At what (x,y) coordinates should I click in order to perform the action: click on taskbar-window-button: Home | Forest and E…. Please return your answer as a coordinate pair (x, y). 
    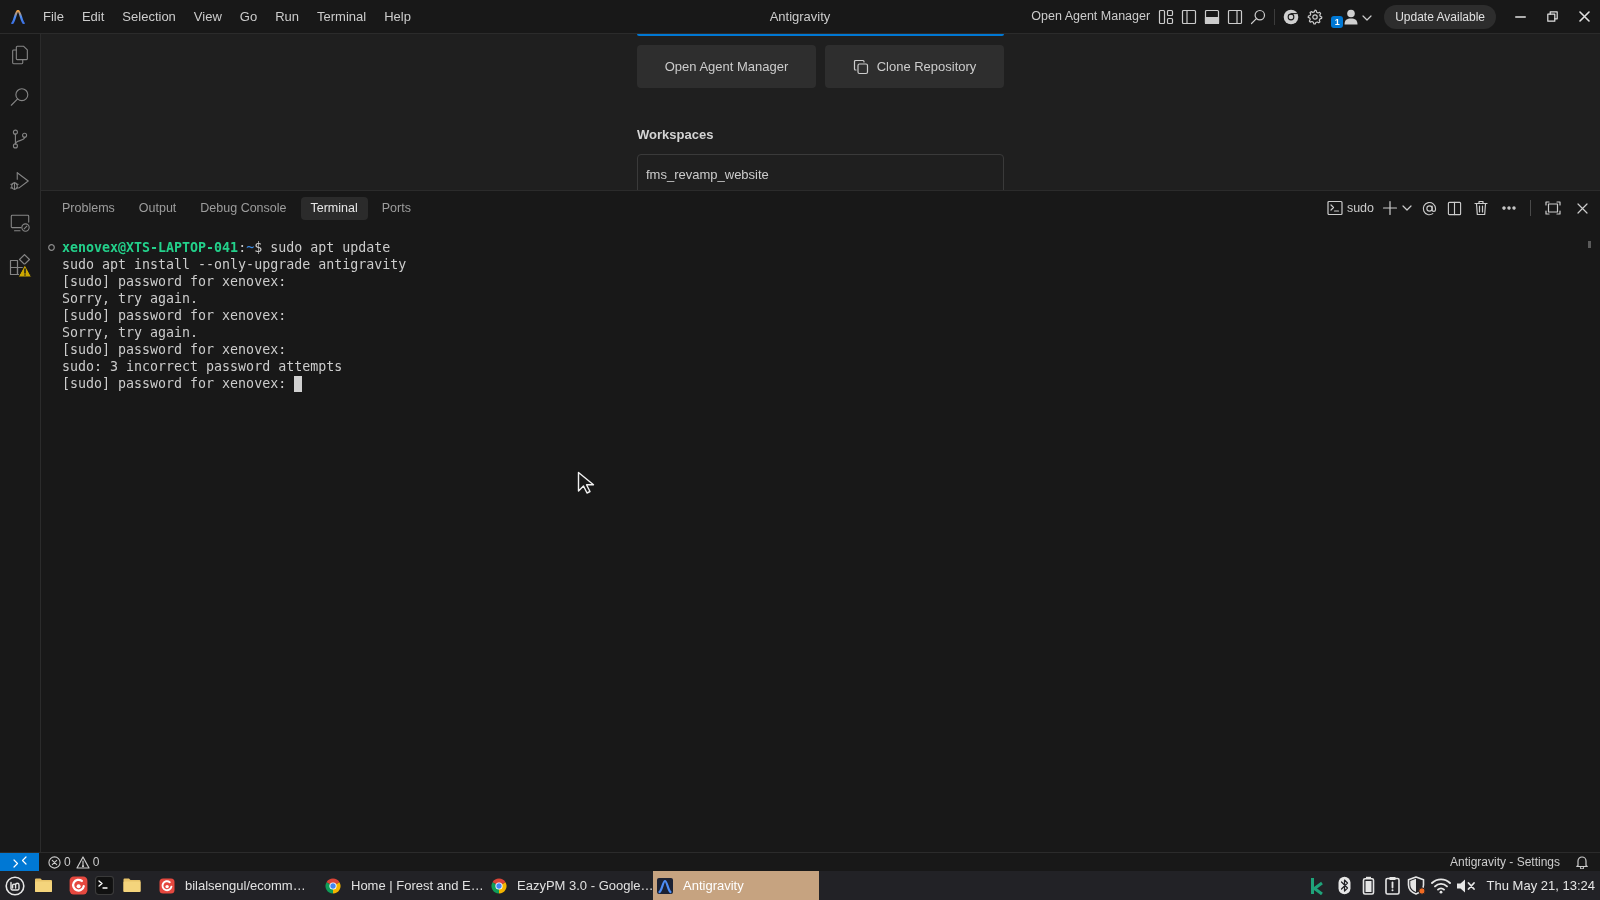
    Looking at the image, I should click on (404, 885).